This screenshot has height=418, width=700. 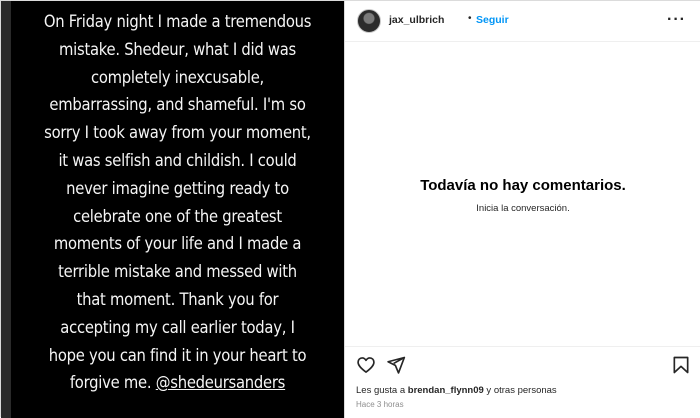 What do you see at coordinates (177, 133) in the screenshot?
I see `story-line: sorry I took away from your moment,` at bounding box center [177, 133].